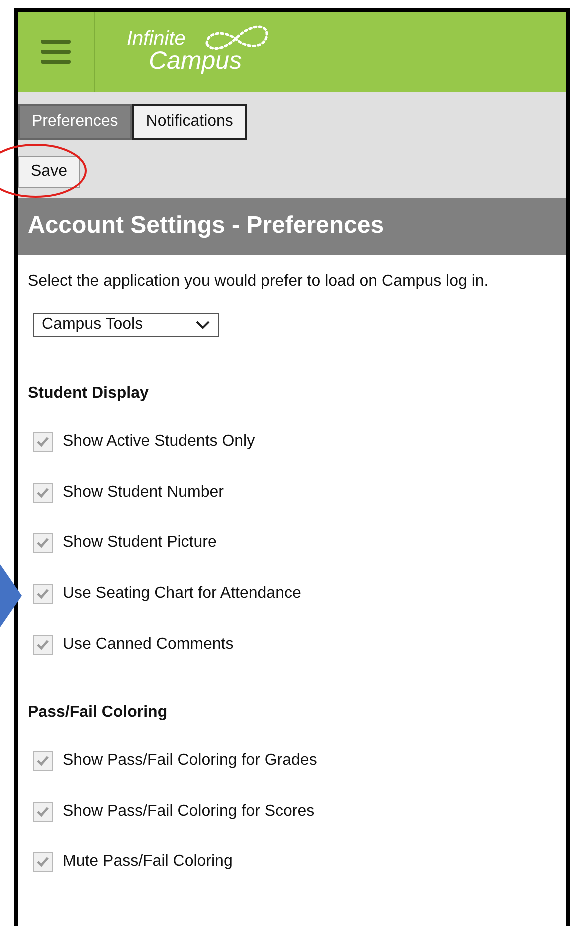  I want to click on group-heading: Pass/Fail Coloring, so click(98, 713).